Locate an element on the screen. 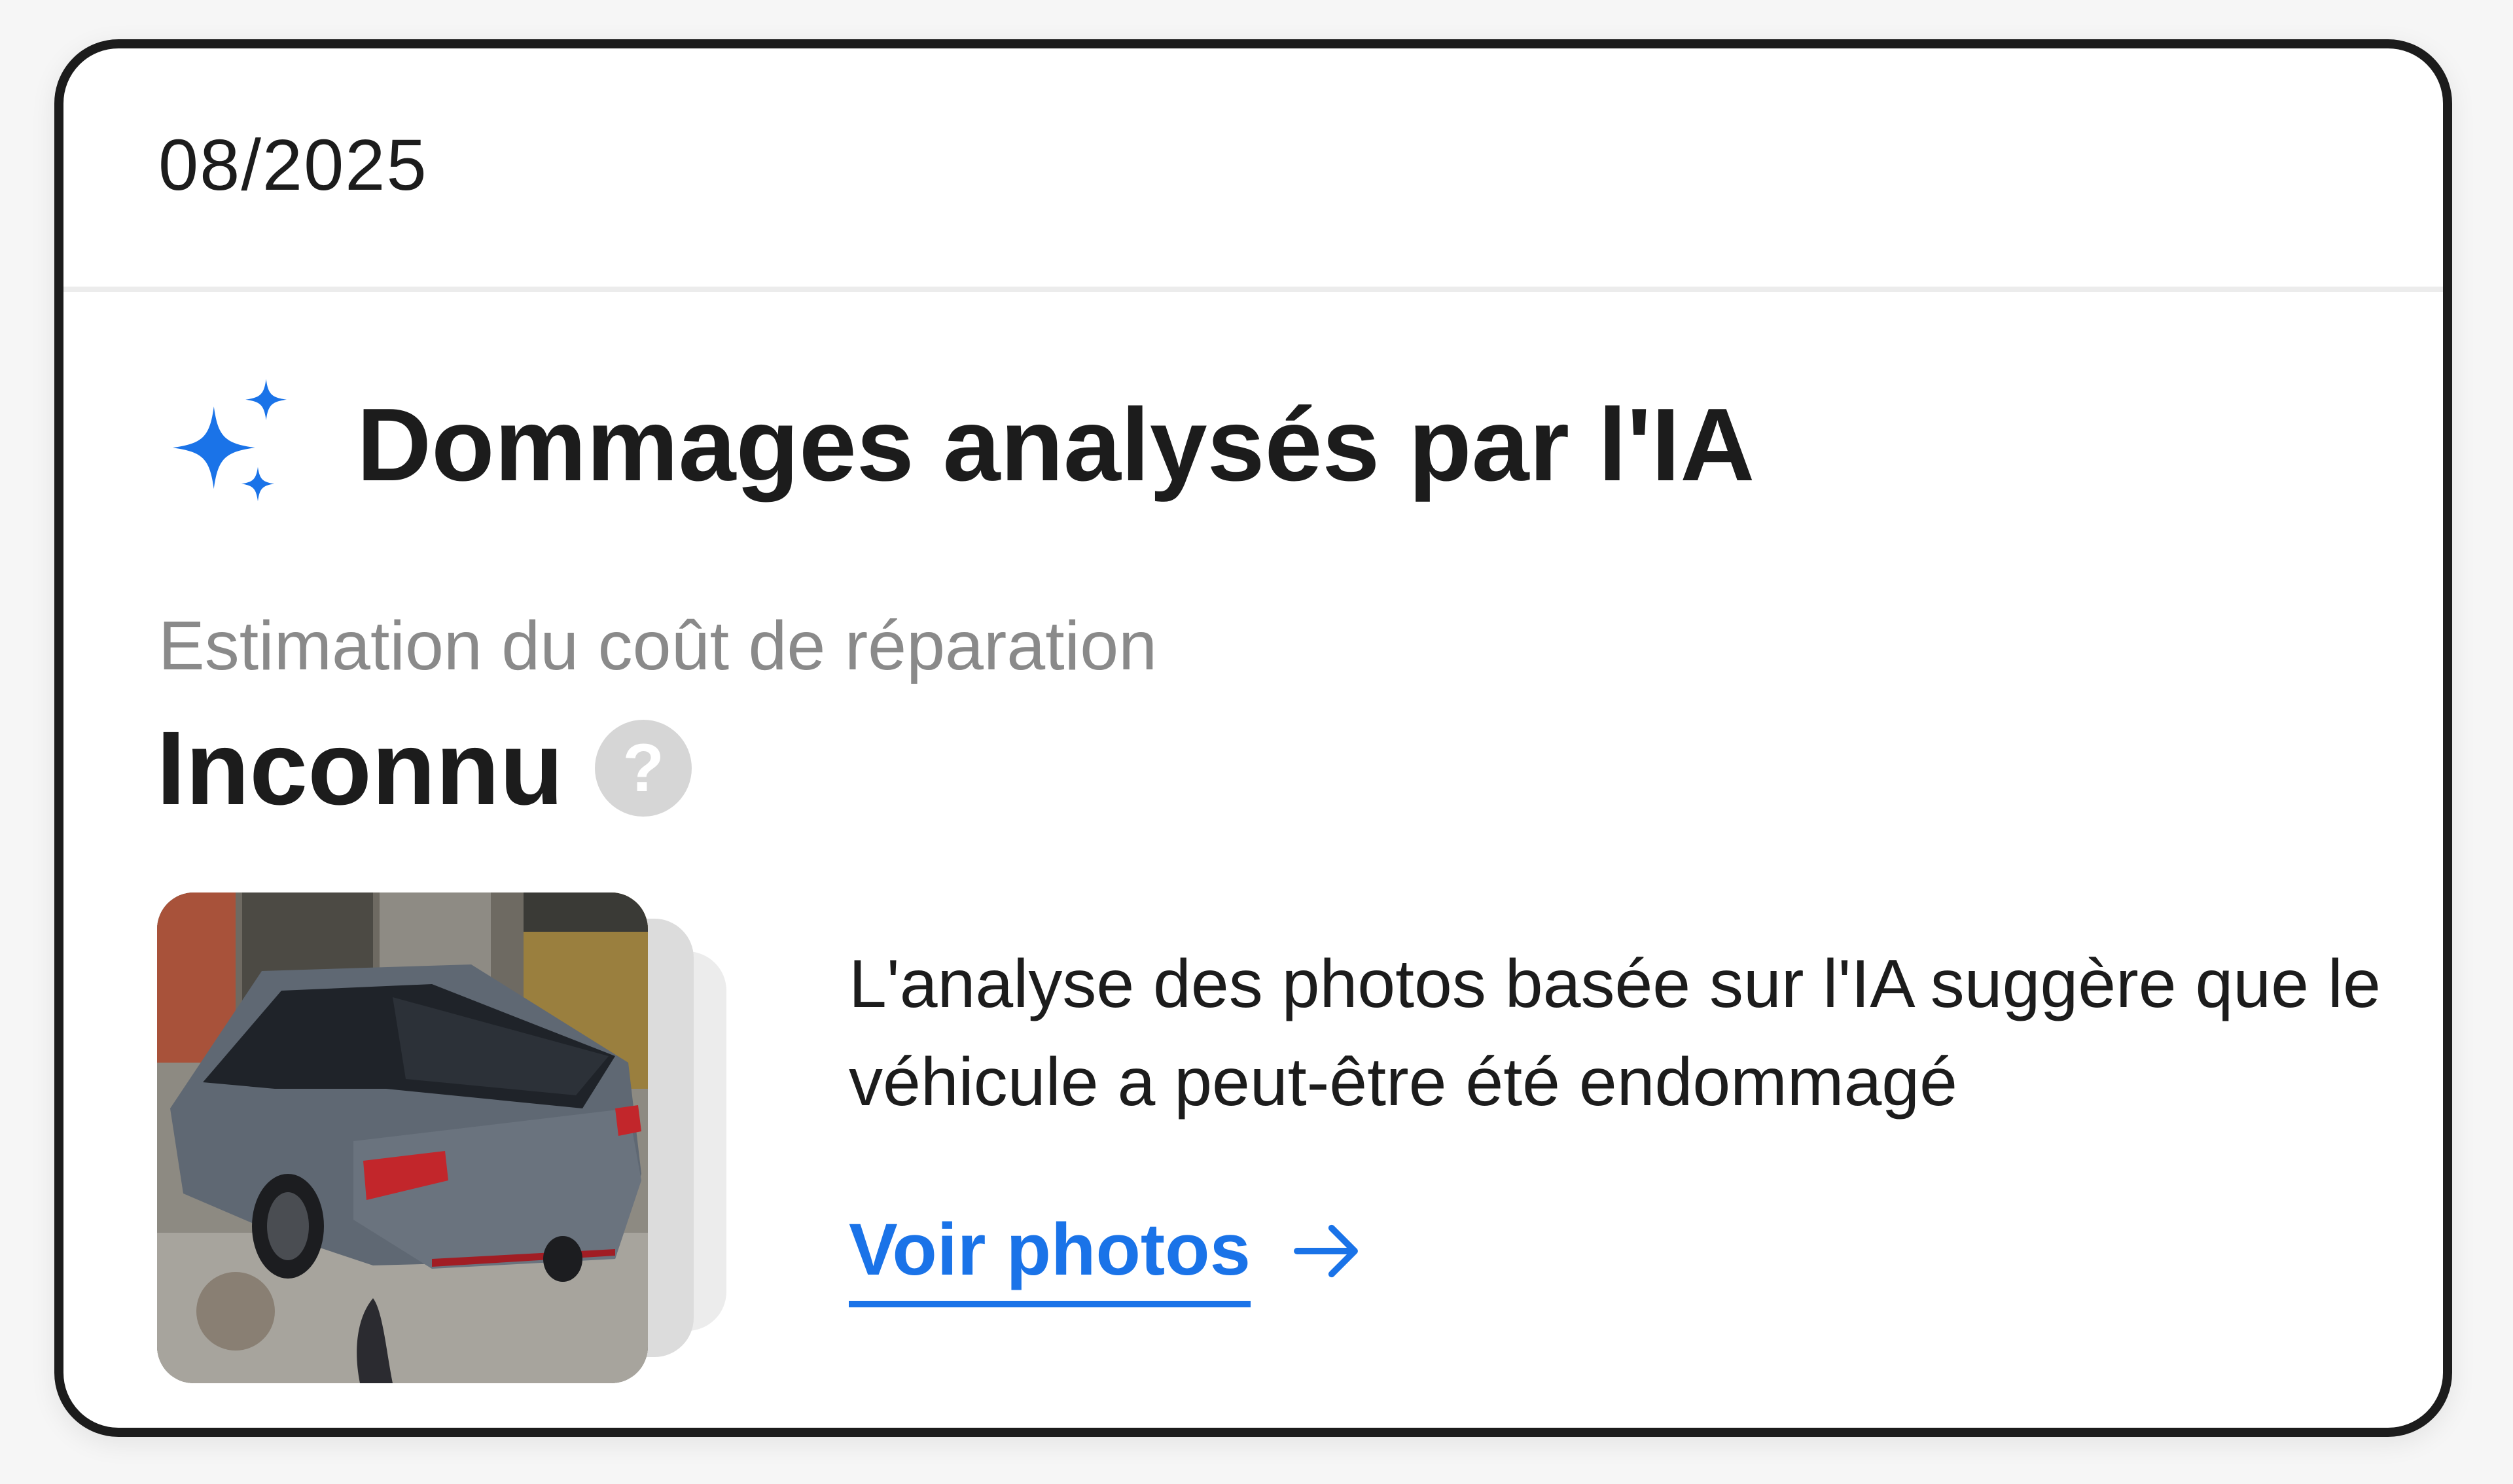 This screenshot has height=1484, width=2513. estimate-value: Inconnu is located at coordinates (360, 767).